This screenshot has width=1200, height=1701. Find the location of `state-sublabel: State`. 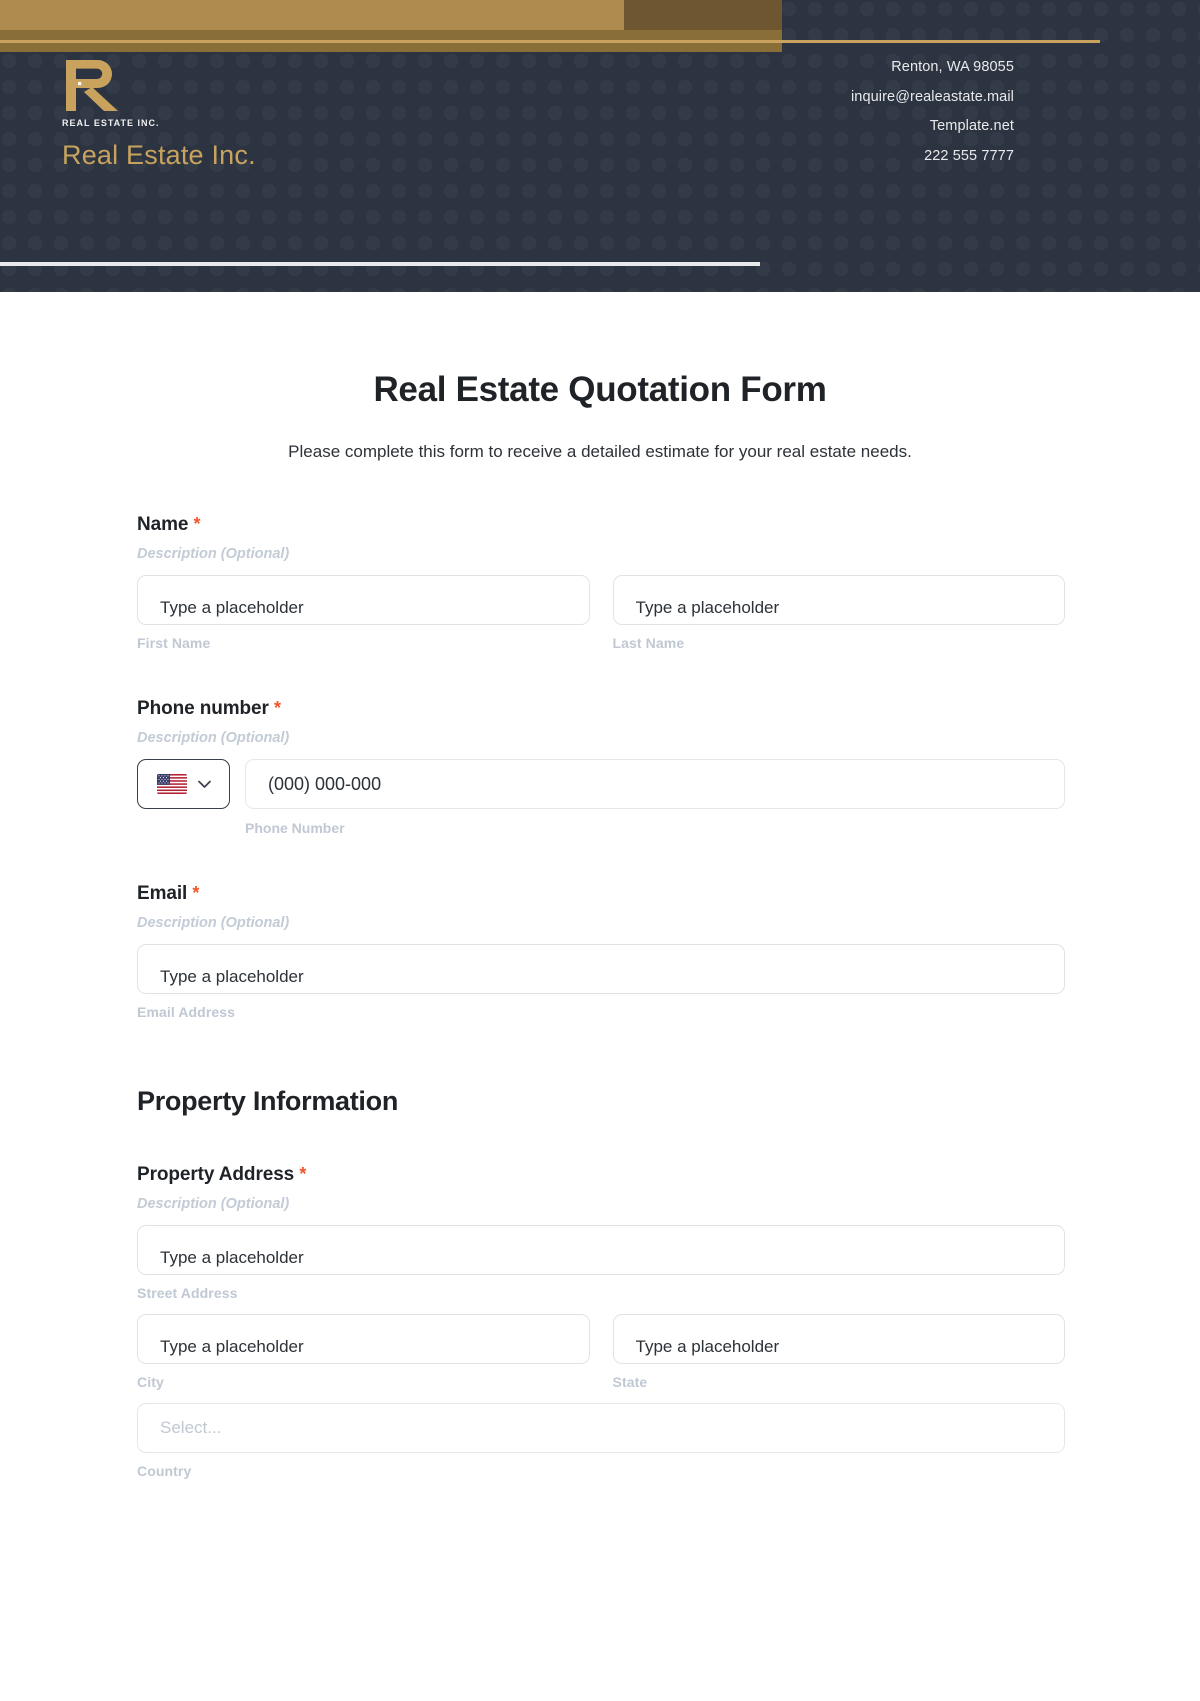

state-sublabel: State is located at coordinates (630, 1382).